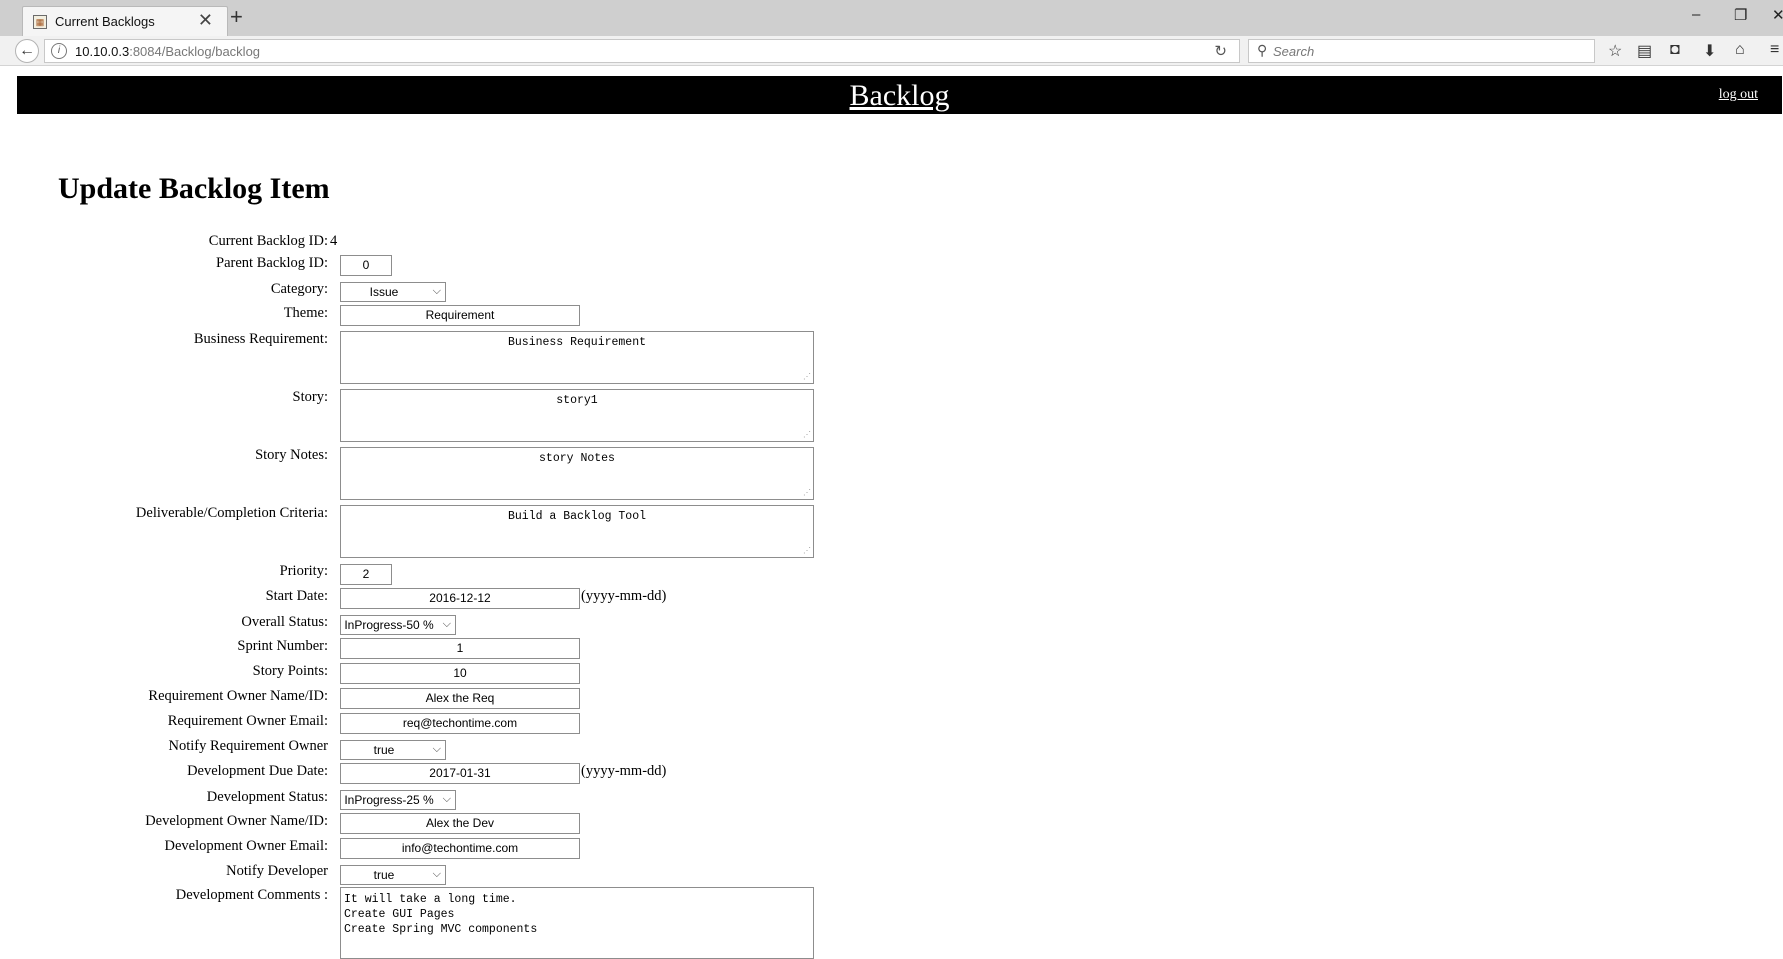 This screenshot has height=959, width=1783. Describe the element at coordinates (257, 771) in the screenshot. I see `dev-due-label: Development Due Date:` at that location.